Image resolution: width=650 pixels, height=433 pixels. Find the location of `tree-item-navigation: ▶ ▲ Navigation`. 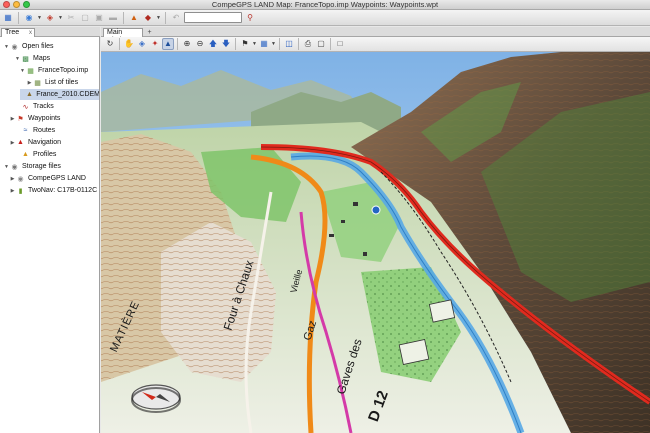

tree-item-navigation: ▶ ▲ Navigation is located at coordinates (35, 142).